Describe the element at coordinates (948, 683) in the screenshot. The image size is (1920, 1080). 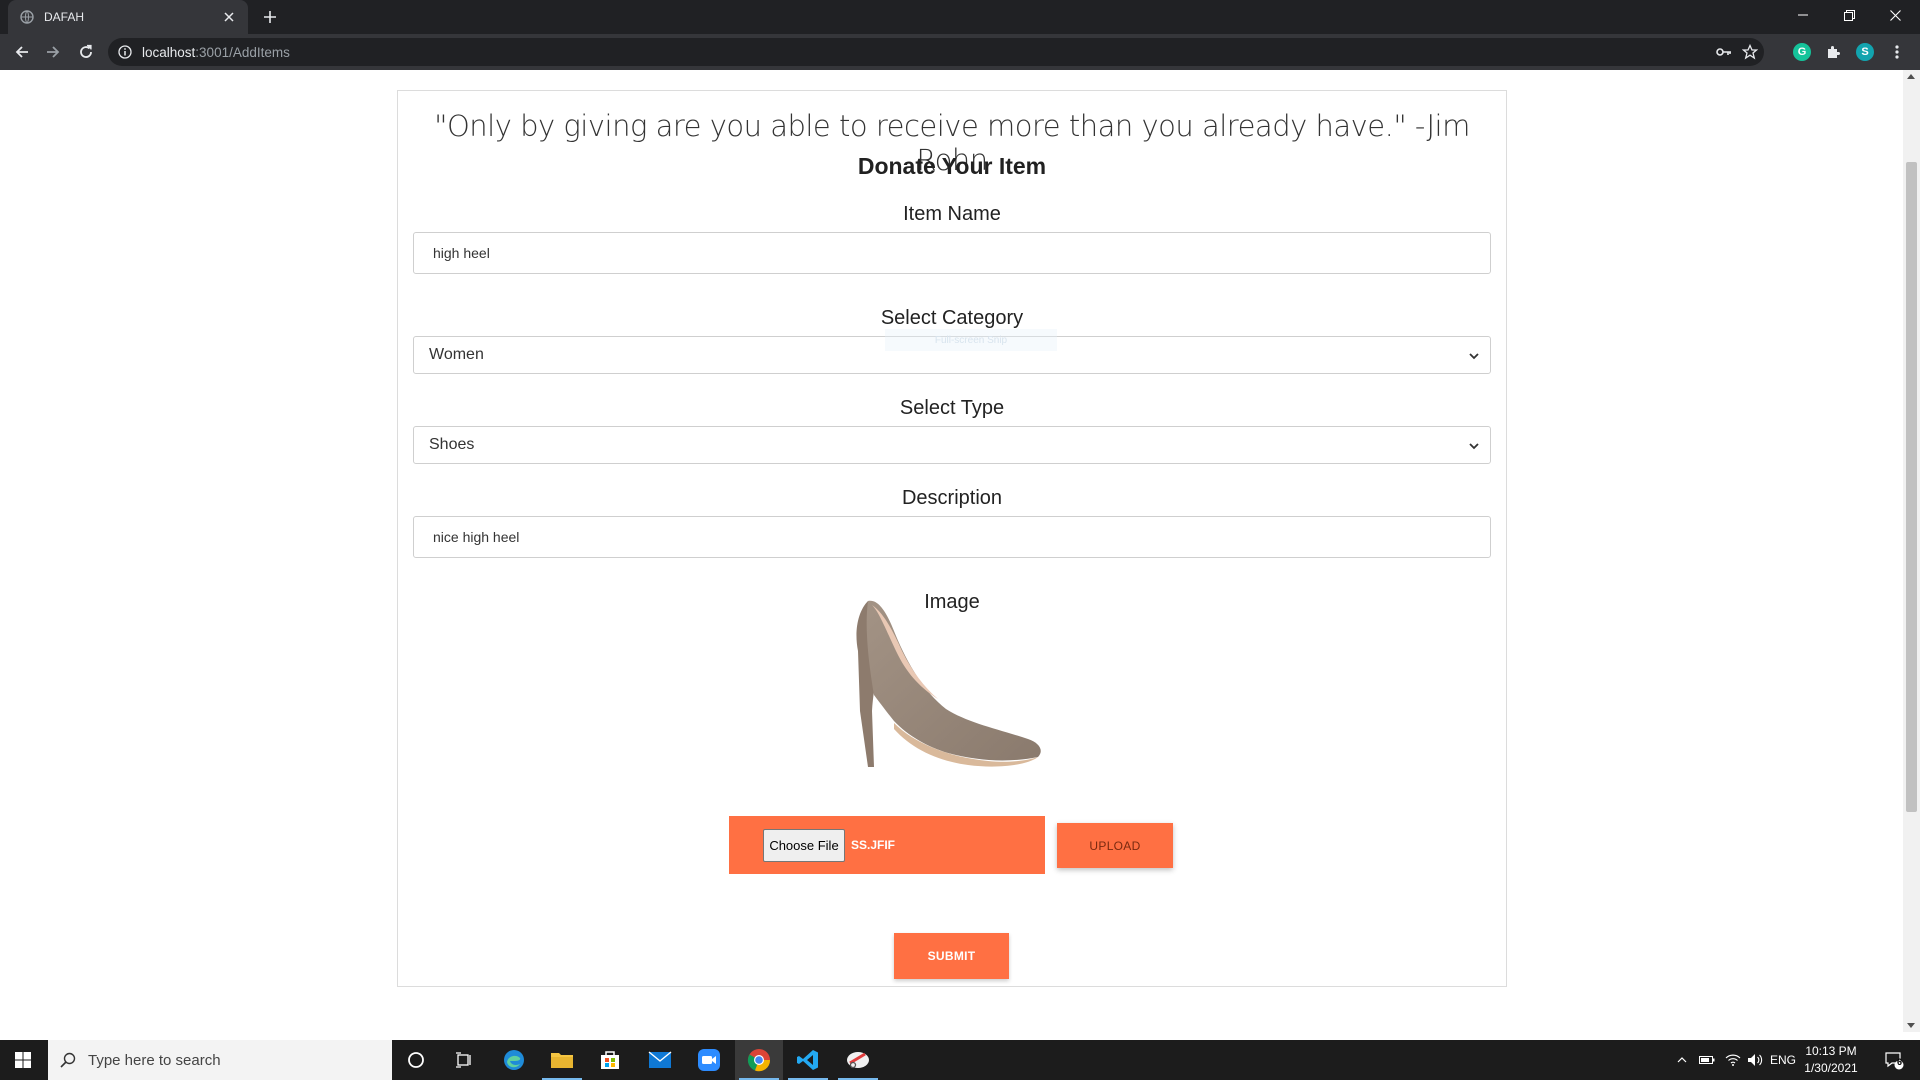
I see `item-preview-image` at that location.